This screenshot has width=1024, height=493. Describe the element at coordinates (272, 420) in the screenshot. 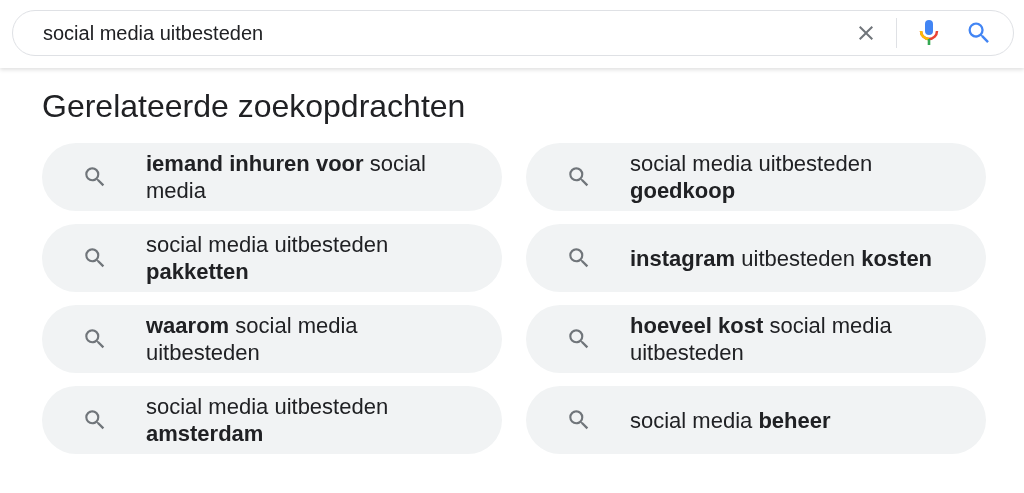

I see `related-search-chip: social media uitbesteden amsterdam` at that location.